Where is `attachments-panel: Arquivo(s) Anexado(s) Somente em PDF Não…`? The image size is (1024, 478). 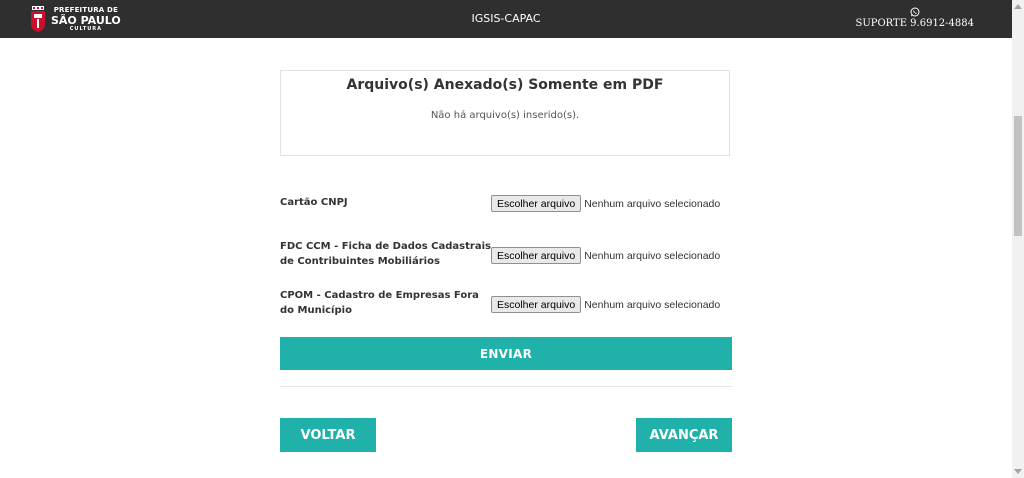 attachments-panel: Arquivo(s) Anexado(s) Somente em PDF Não… is located at coordinates (505, 113).